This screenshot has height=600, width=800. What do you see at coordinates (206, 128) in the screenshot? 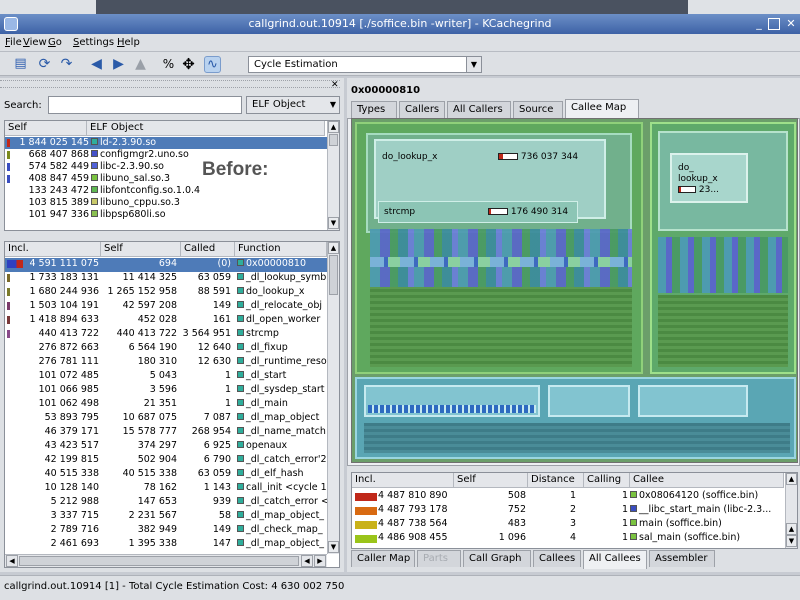
I see `col-header-elf-object: ELF Object` at bounding box center [206, 128].